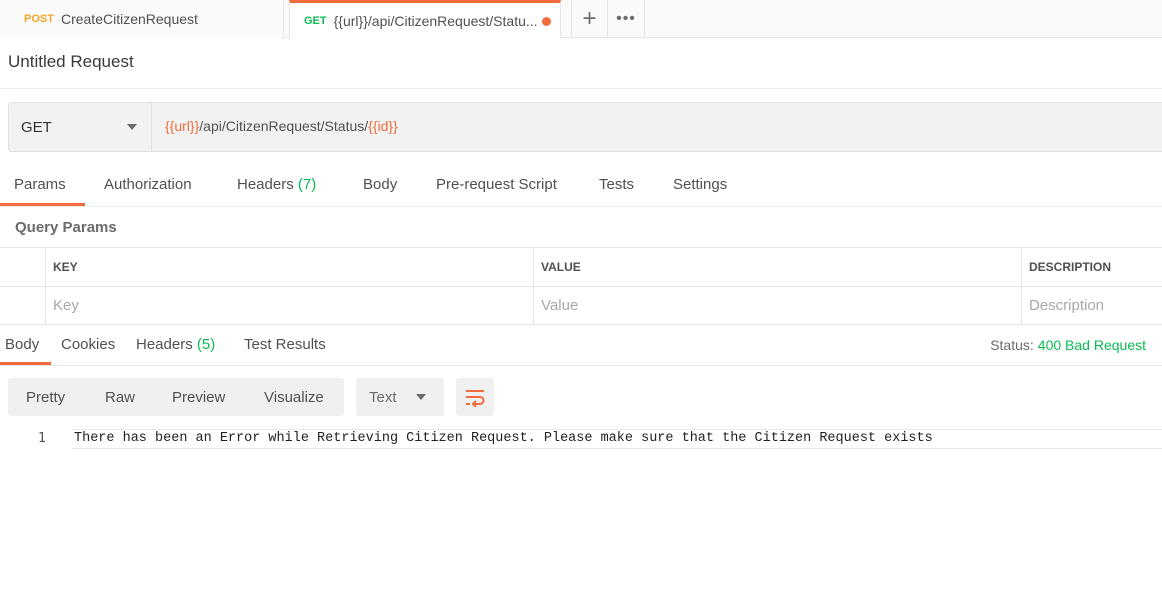 The height and width of the screenshot is (607, 1162). What do you see at coordinates (496, 184) in the screenshot?
I see `tab-pre-request-script: Pre-request Script` at bounding box center [496, 184].